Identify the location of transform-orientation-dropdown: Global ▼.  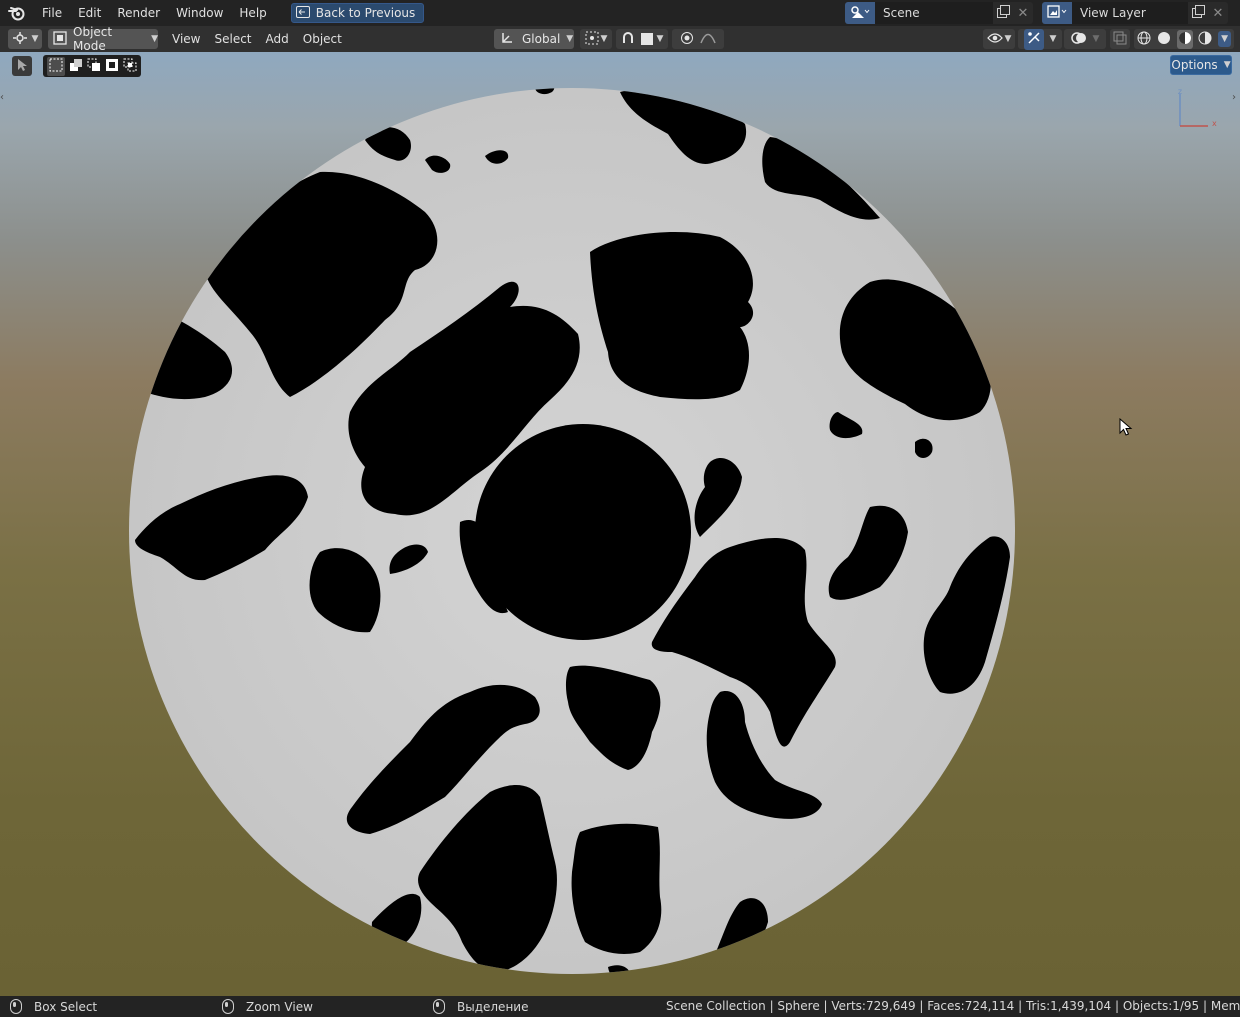
(534, 39).